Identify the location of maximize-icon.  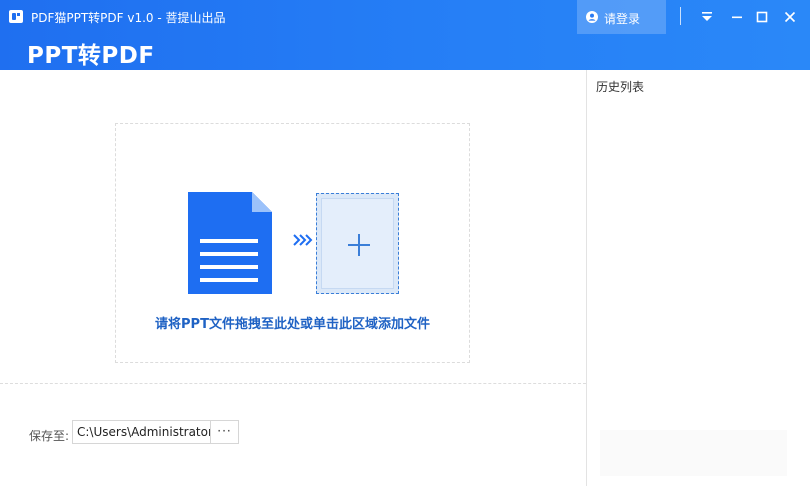
(762, 17).